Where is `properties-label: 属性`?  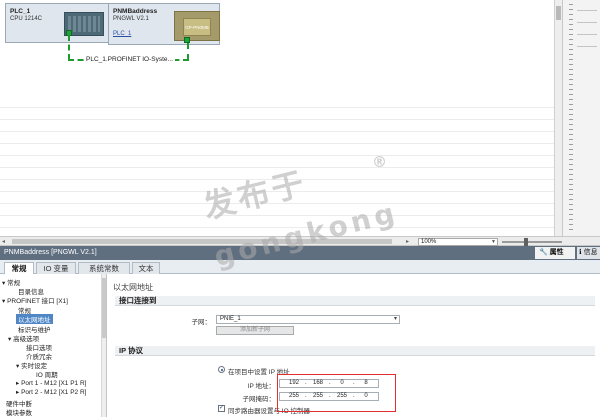 properties-label: 属性 is located at coordinates (556, 252).